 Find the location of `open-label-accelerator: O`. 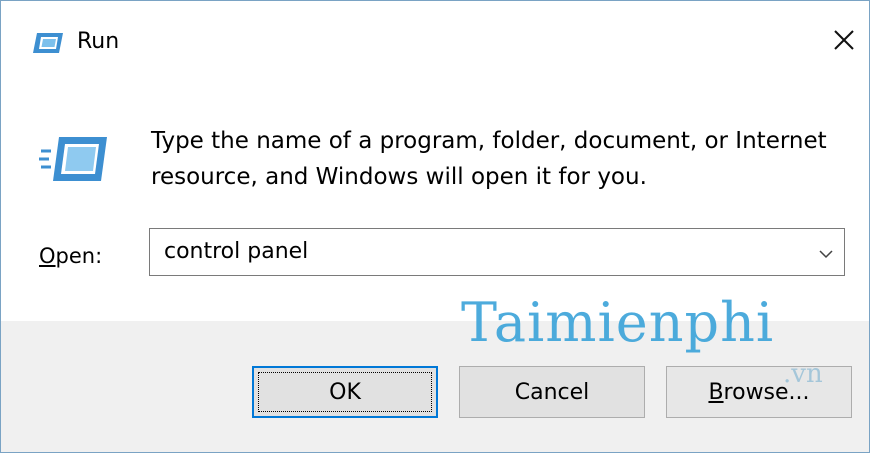

open-label-accelerator: O is located at coordinates (47, 256).